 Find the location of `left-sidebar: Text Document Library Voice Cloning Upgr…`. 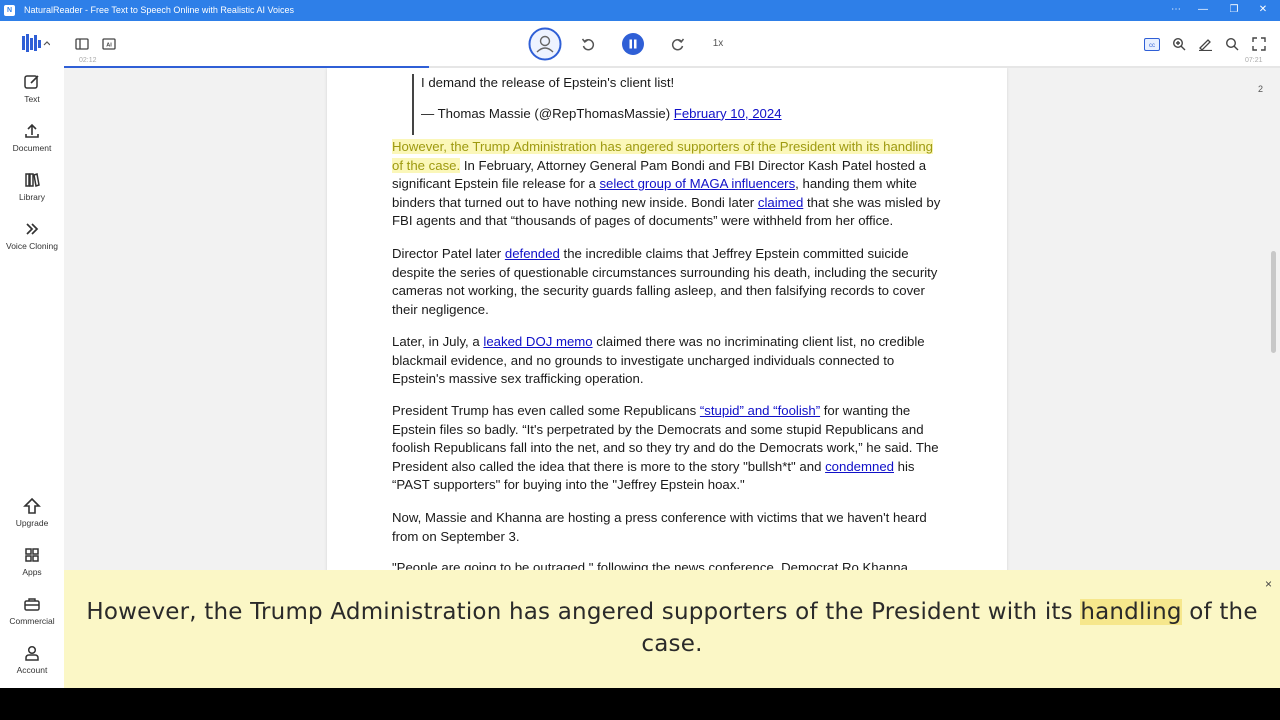

left-sidebar: Text Document Library Voice Cloning Upgr… is located at coordinates (32, 354).